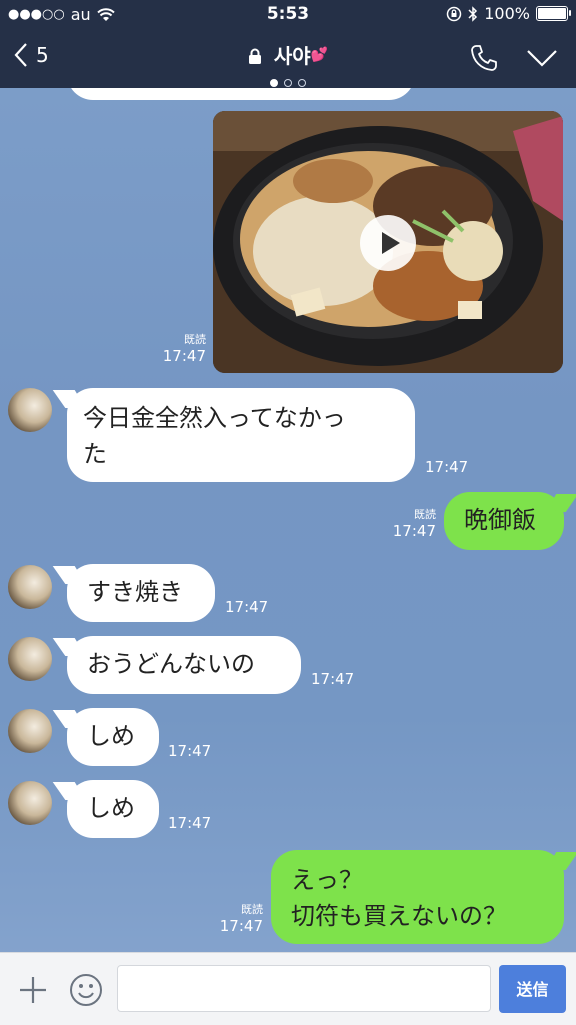  What do you see at coordinates (417, 897) in the screenshot?
I see `message-bubble-outgoing: えっ？ 切符も買えないの？` at bounding box center [417, 897].